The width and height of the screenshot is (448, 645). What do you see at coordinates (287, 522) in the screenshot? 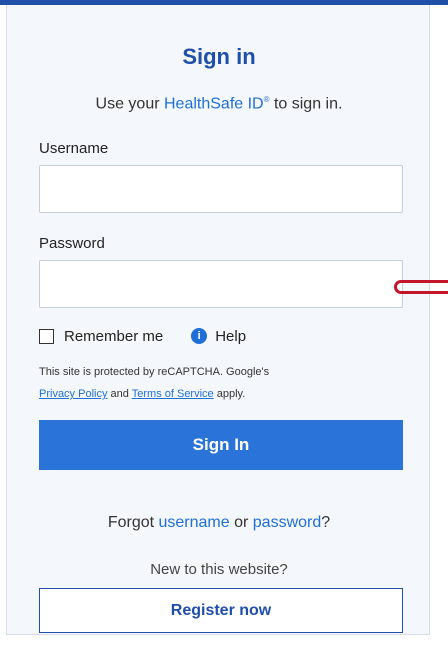
I see `forgot-password-link: password` at bounding box center [287, 522].